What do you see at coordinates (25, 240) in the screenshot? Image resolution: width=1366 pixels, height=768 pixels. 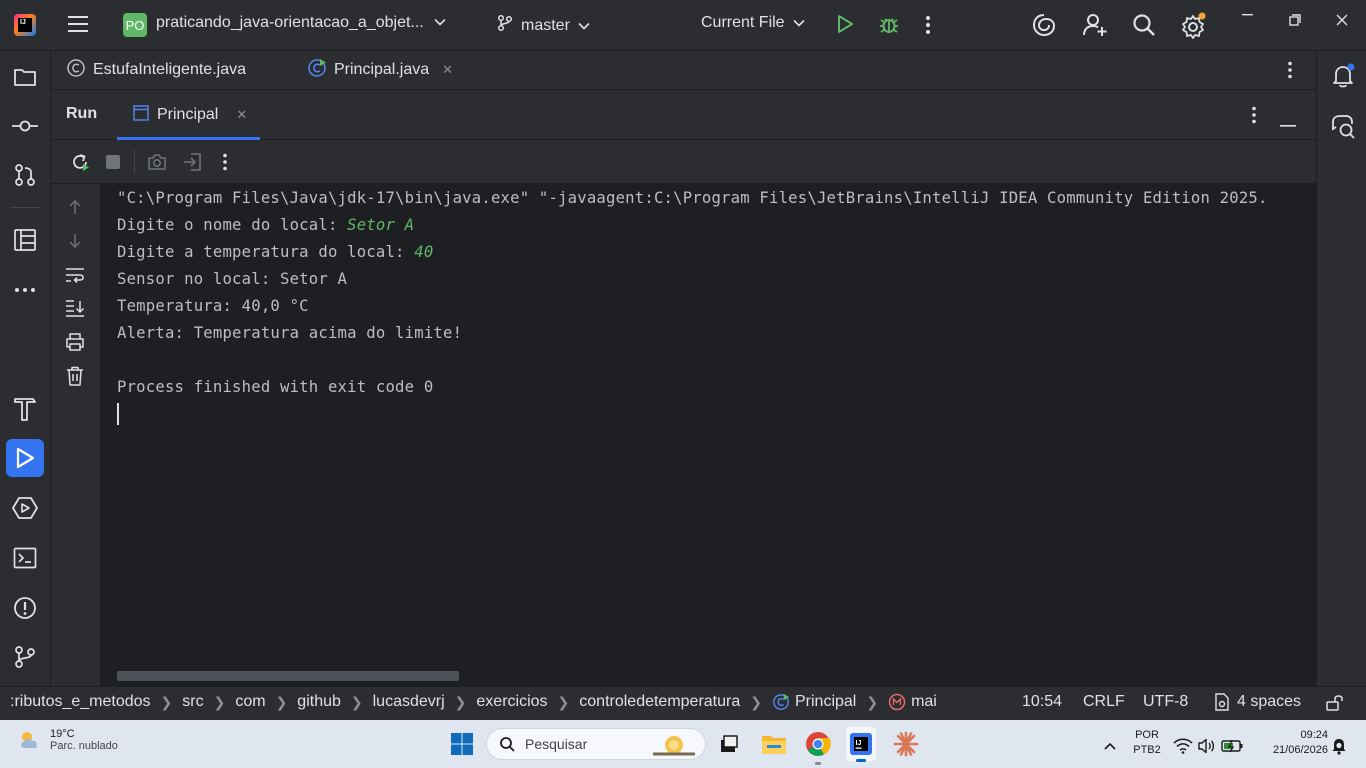 I see `structure-icon` at bounding box center [25, 240].